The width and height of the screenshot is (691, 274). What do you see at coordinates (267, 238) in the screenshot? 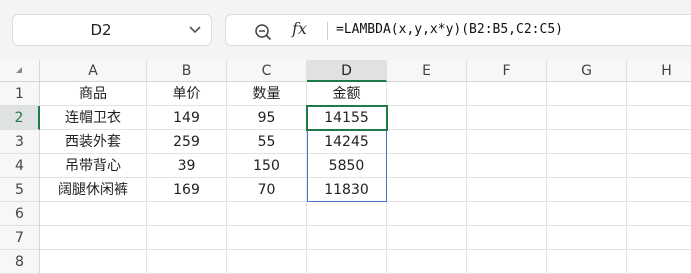
I see `cell-c7` at bounding box center [267, 238].